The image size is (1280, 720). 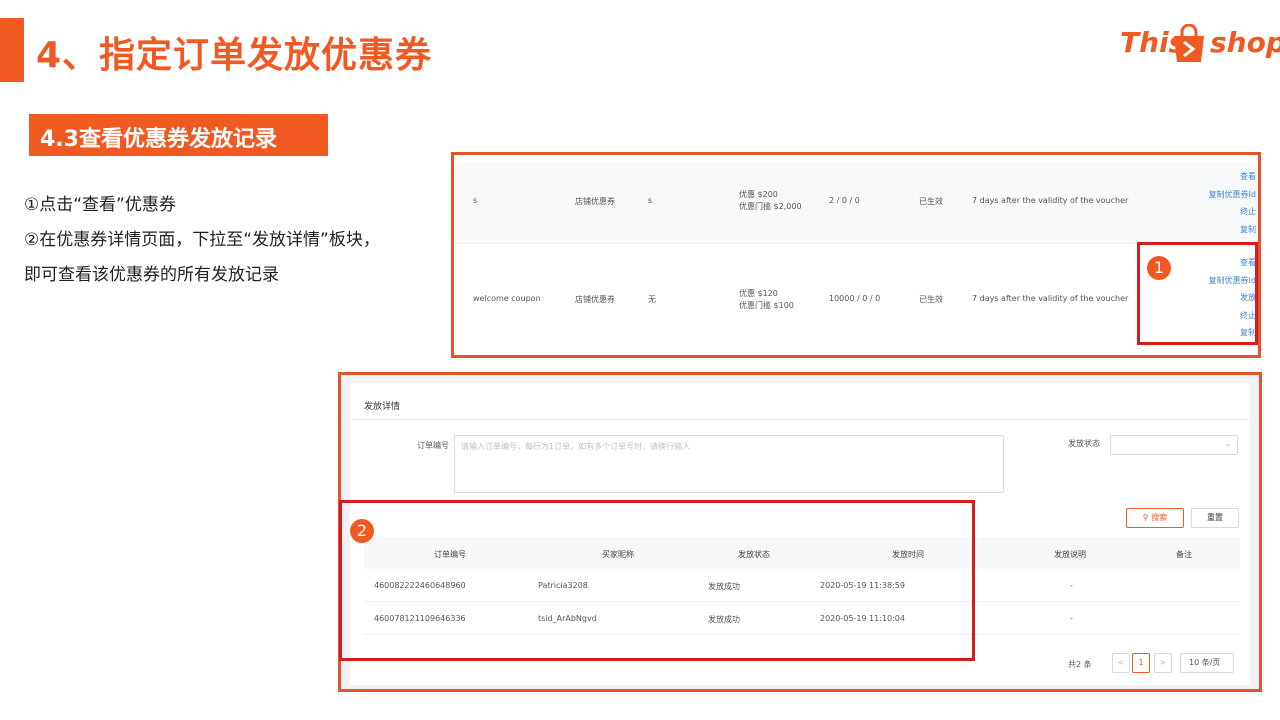 What do you see at coordinates (12, 50) in the screenshot?
I see `title-accent-bar` at bounding box center [12, 50].